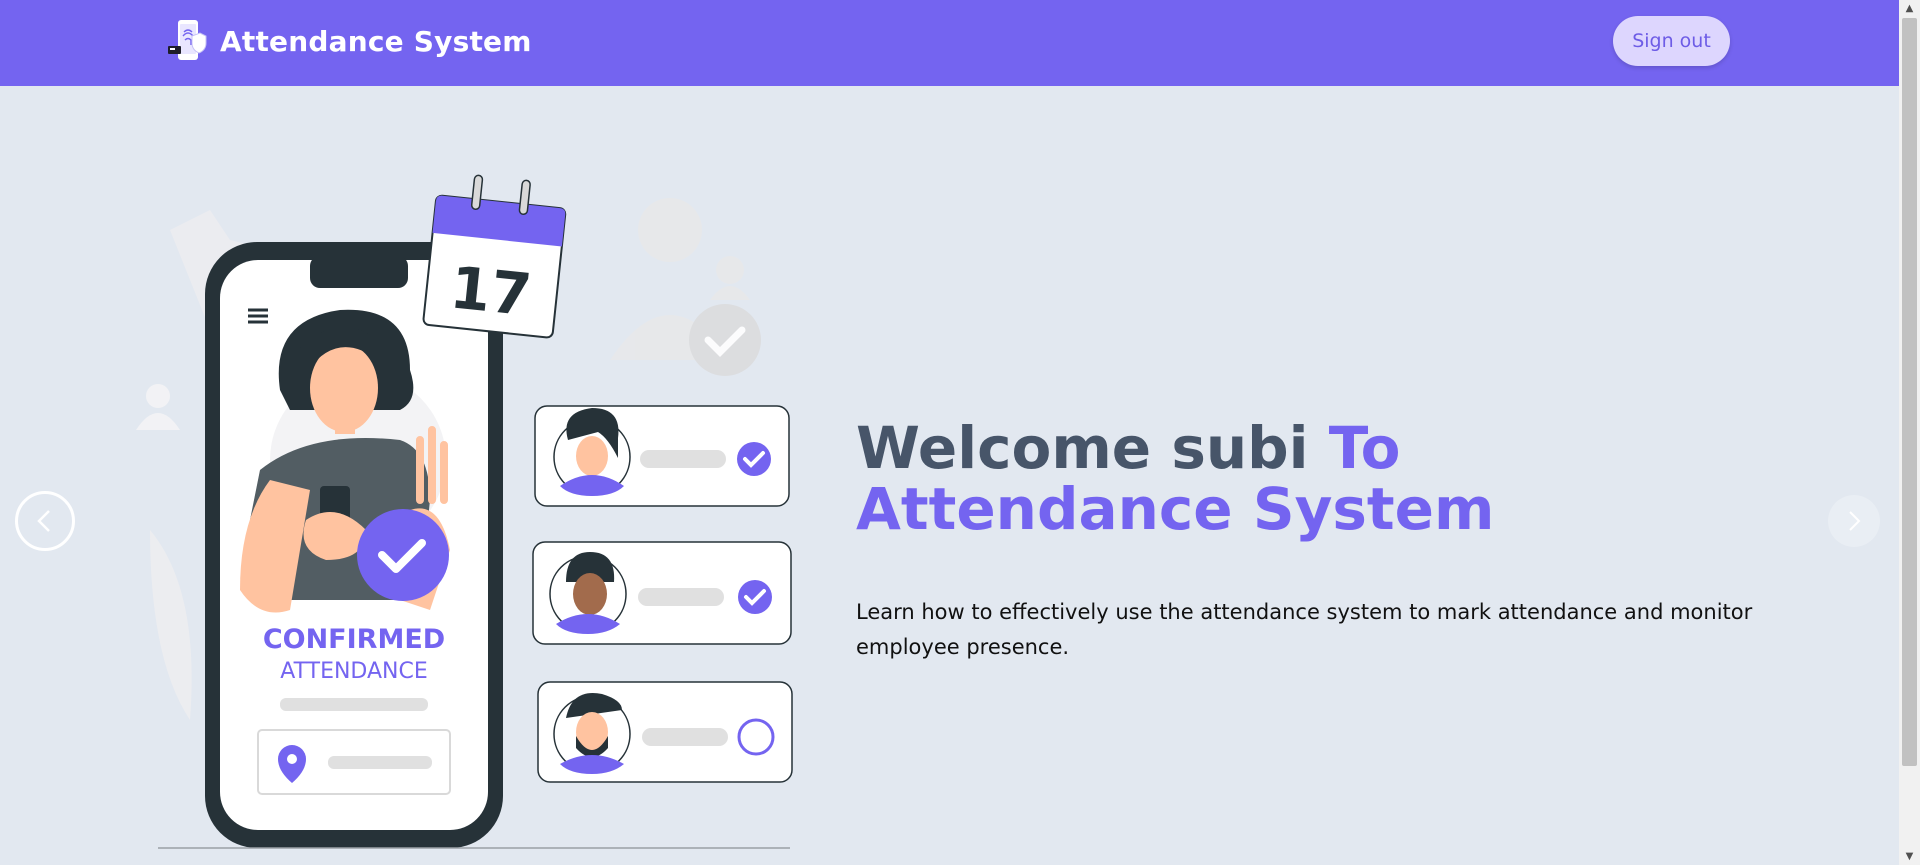 The width and height of the screenshot is (1920, 865). What do you see at coordinates (1671, 41) in the screenshot?
I see `sign-out-button: Sign out` at bounding box center [1671, 41].